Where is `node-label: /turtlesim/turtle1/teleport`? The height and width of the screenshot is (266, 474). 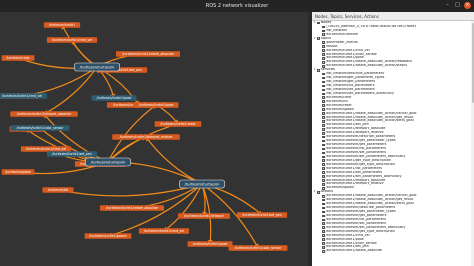 node-label: /turtlesim/turtle1/teleport is located at coordinates (204, 216).